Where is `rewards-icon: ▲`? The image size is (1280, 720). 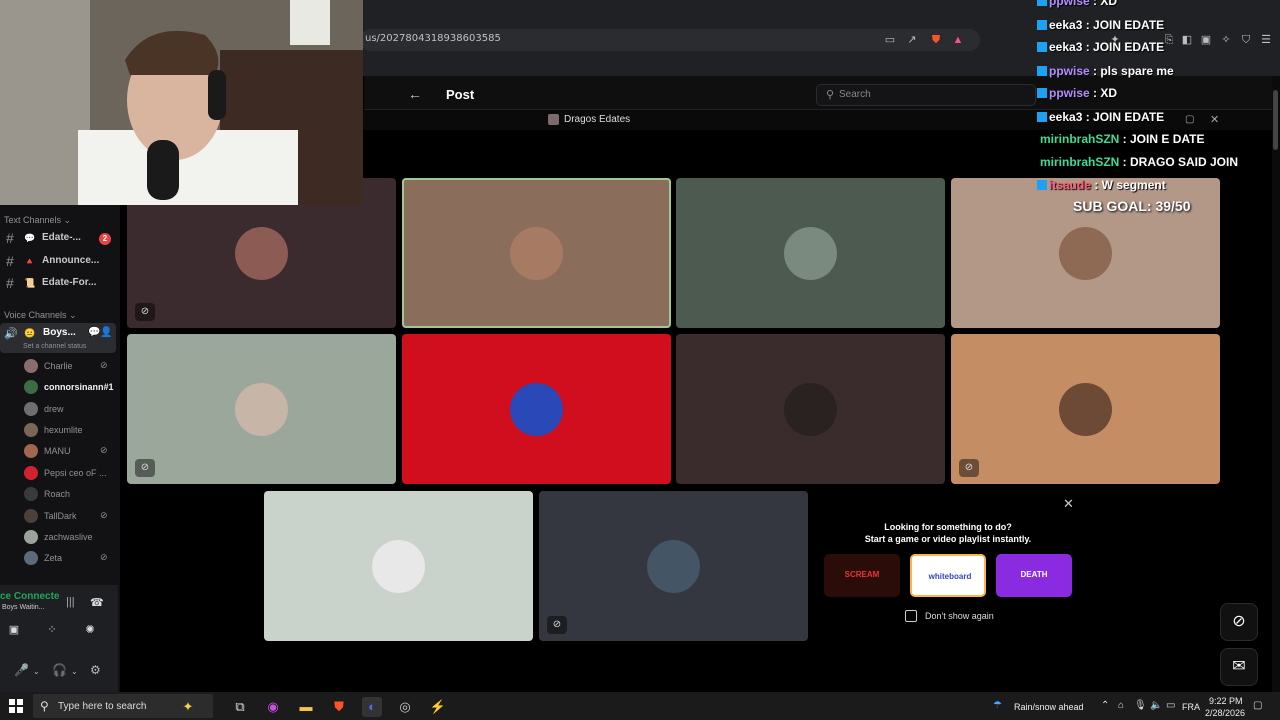
rewards-icon: ▲ is located at coordinates (958, 40).